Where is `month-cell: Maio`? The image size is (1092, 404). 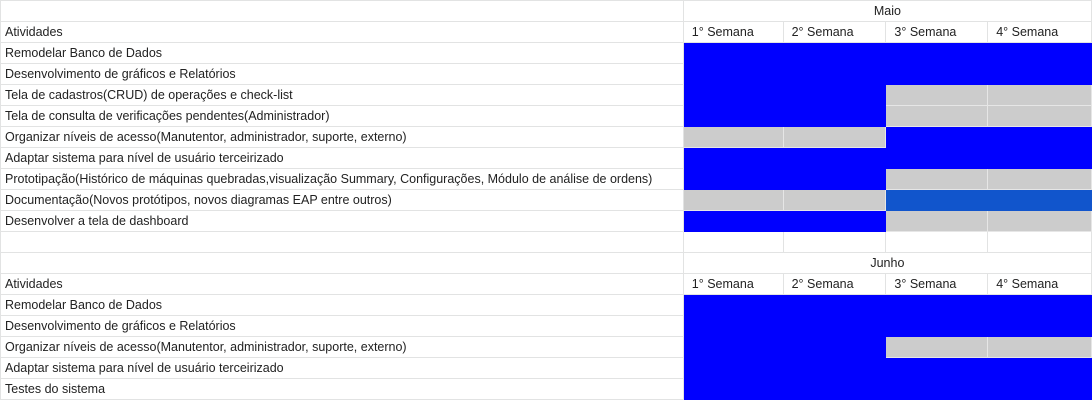 month-cell: Maio is located at coordinates (887, 11).